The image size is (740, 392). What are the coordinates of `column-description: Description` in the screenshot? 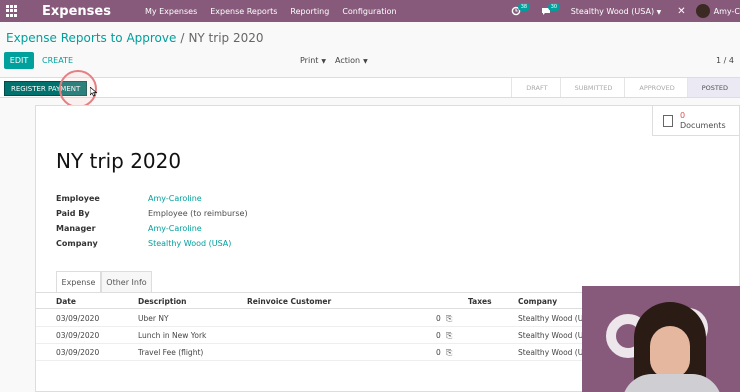 It's located at (162, 301).